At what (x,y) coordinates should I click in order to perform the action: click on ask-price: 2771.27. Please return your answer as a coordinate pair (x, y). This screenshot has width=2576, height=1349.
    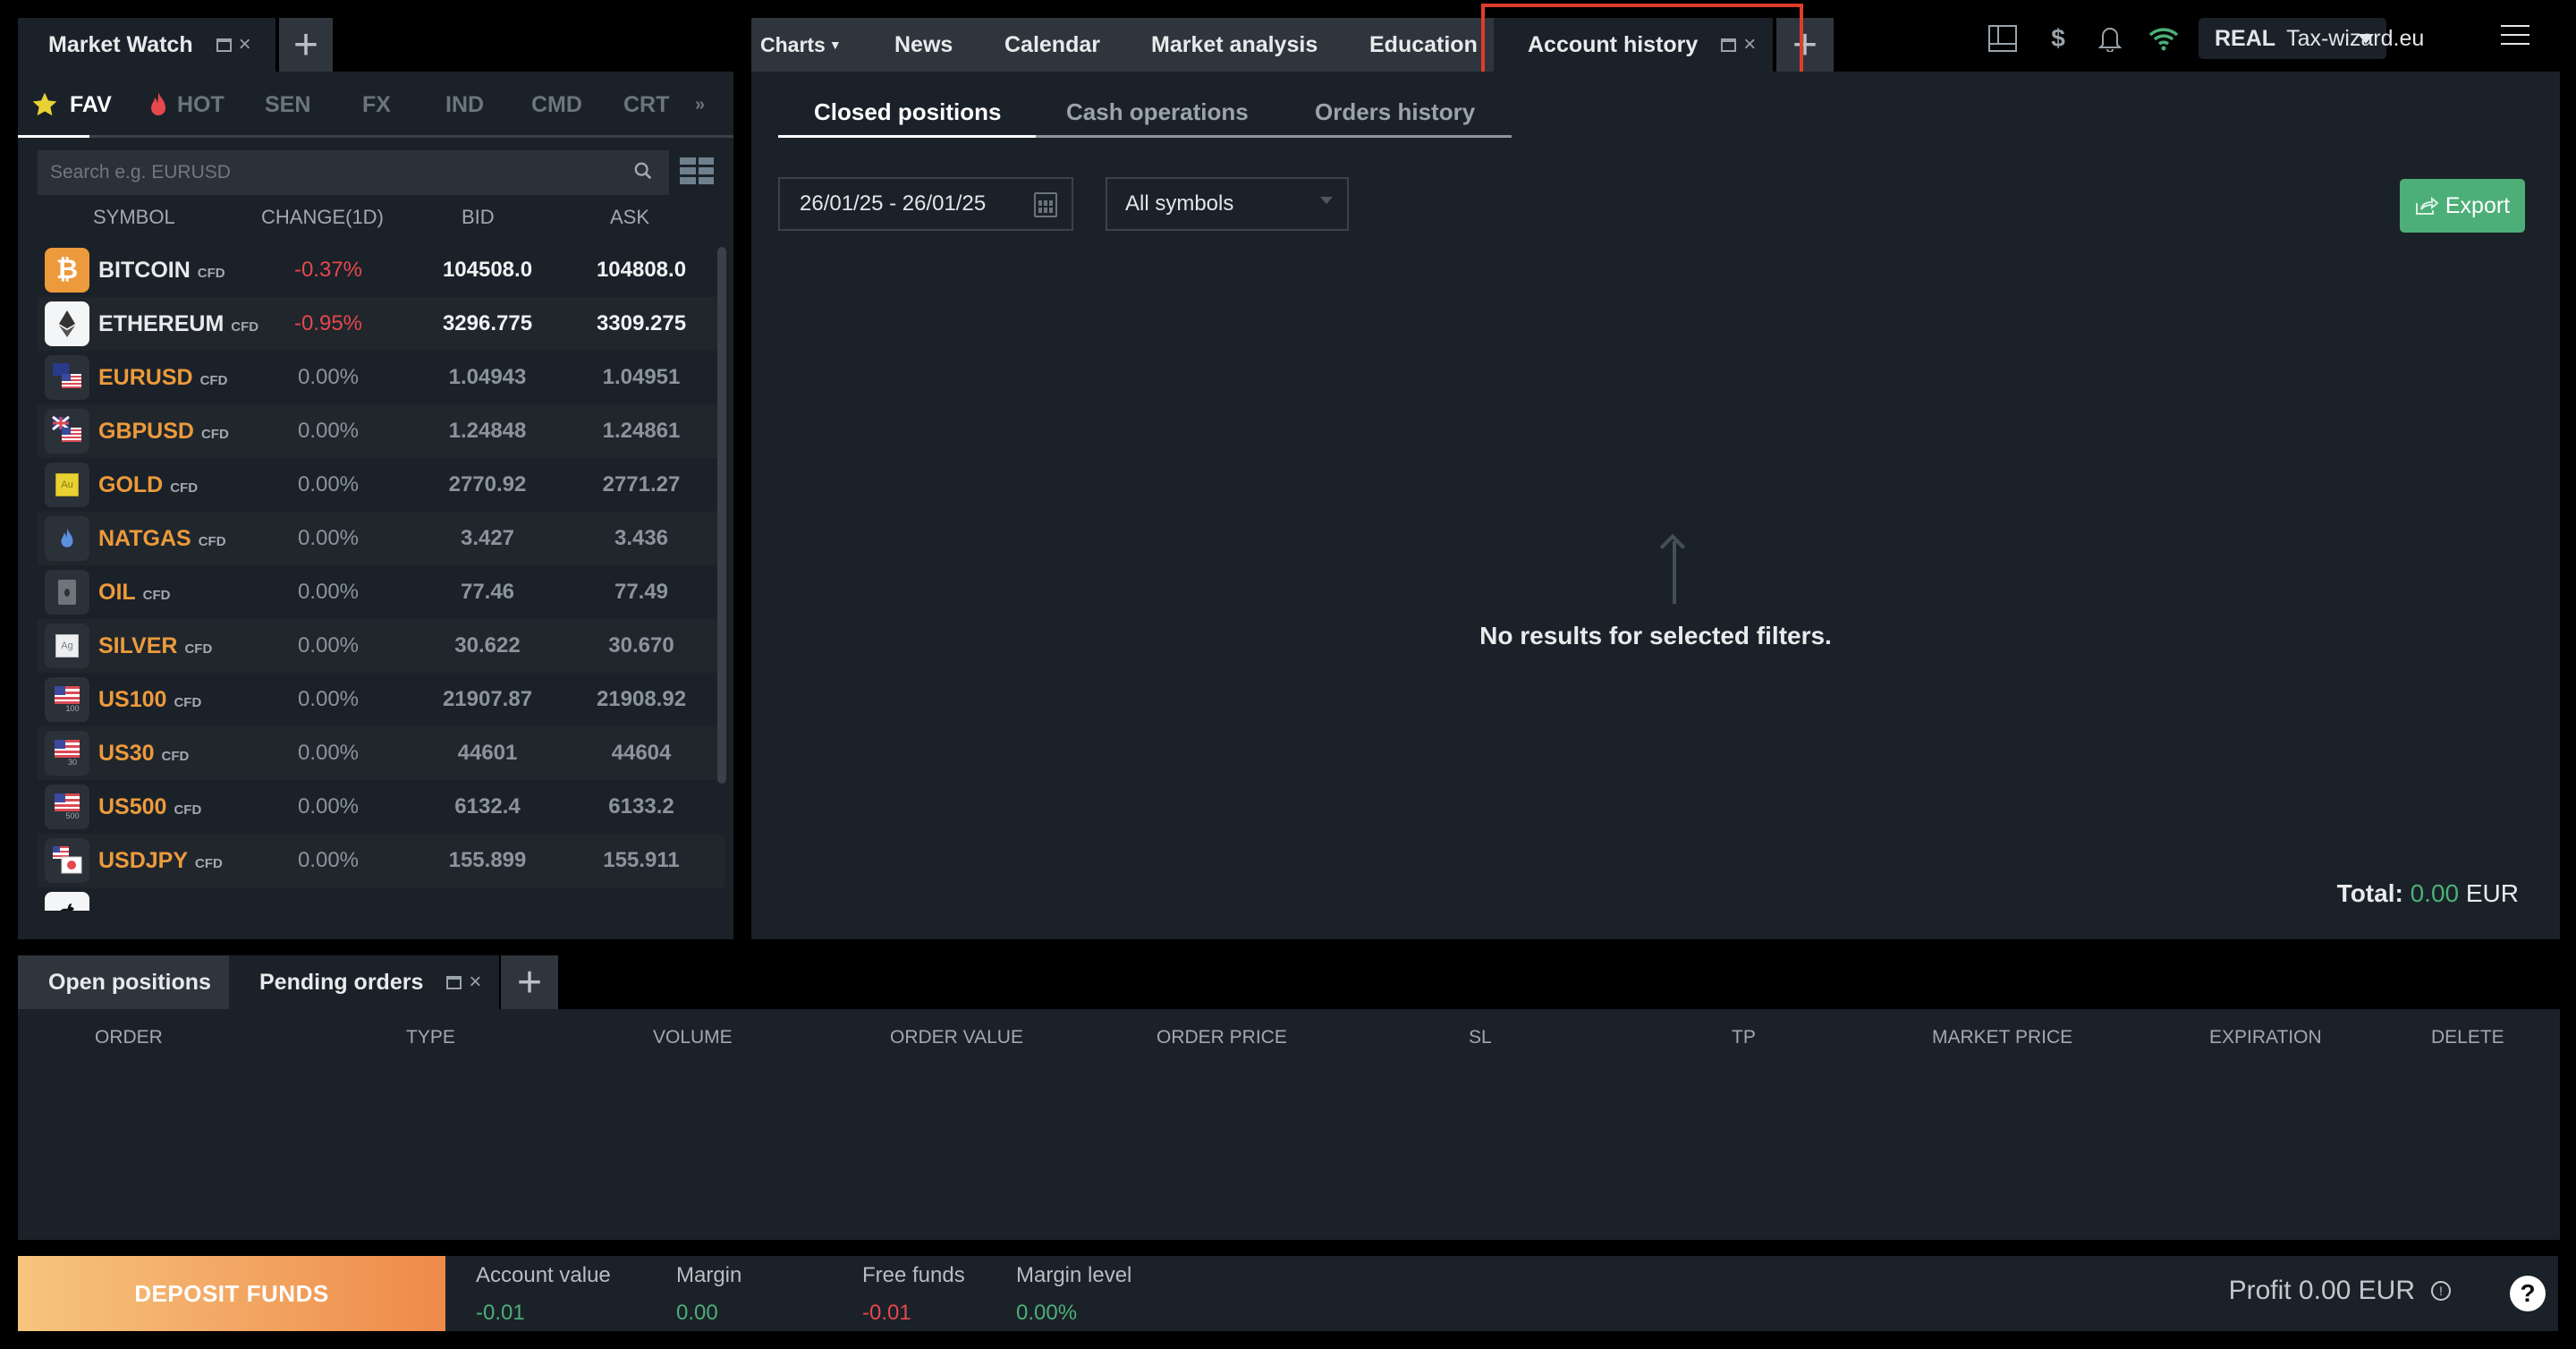
    Looking at the image, I should click on (641, 484).